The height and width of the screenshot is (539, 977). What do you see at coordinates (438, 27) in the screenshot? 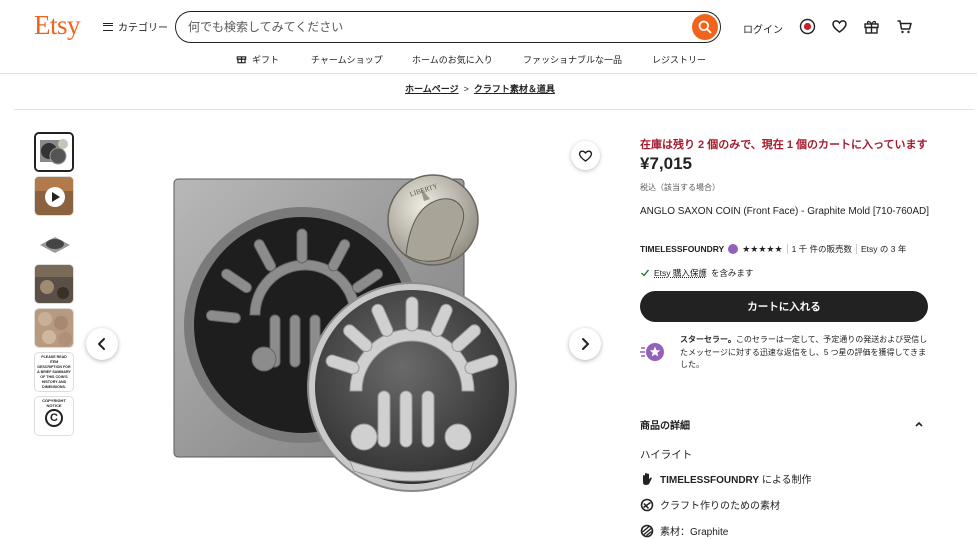
I see `search-input` at bounding box center [438, 27].